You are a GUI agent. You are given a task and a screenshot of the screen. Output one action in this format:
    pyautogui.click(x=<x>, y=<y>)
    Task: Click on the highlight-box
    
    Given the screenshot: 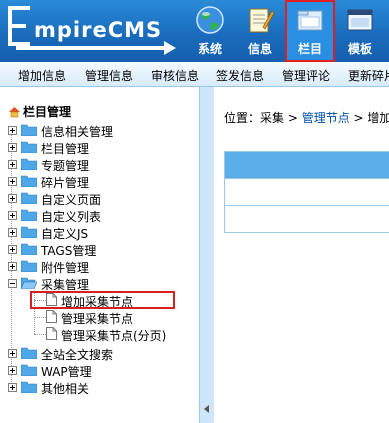 What is the action you would take?
    pyautogui.click(x=102, y=300)
    